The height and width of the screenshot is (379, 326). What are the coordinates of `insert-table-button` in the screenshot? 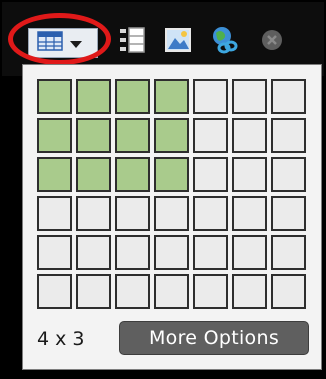 It's located at (63, 43).